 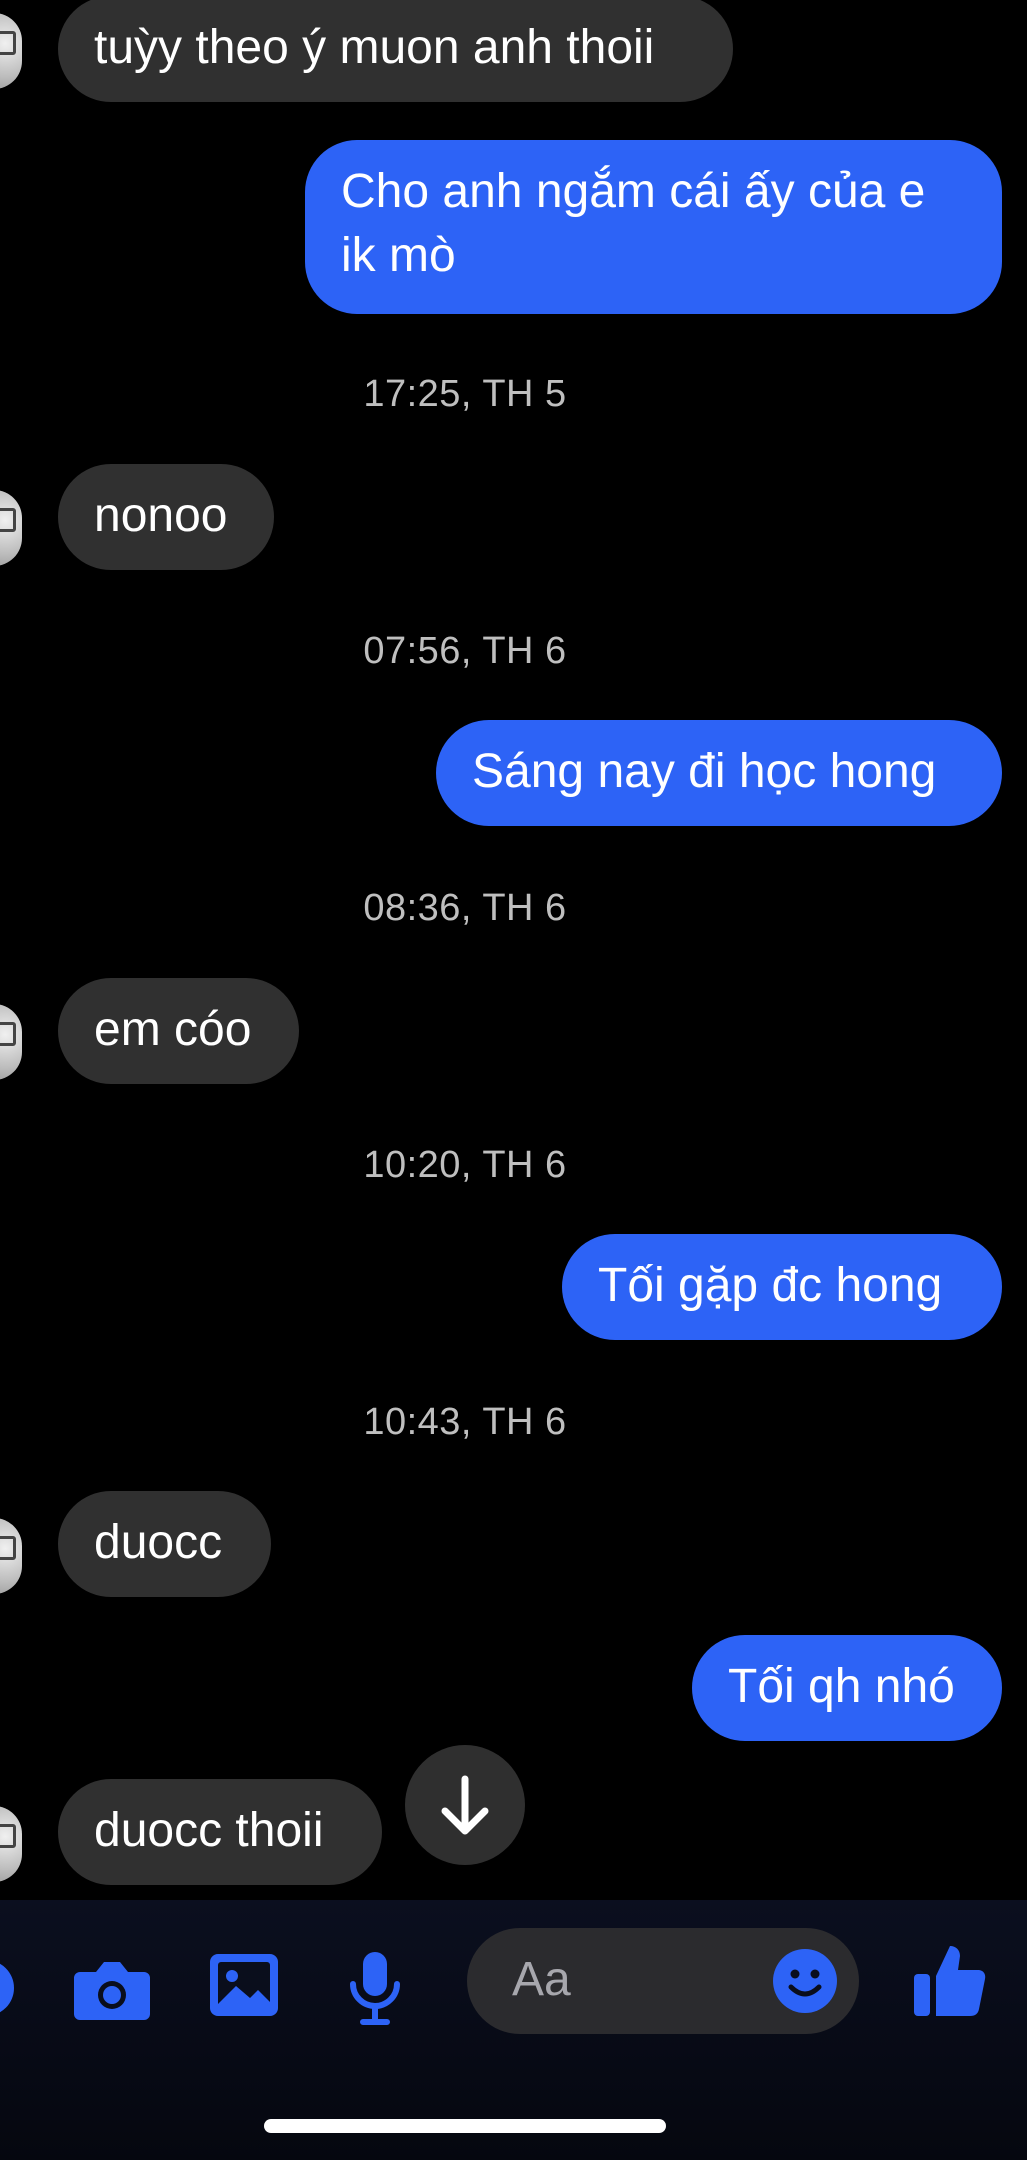 I want to click on timestamp: 10:20, TH 6, so click(x=465, y=1165).